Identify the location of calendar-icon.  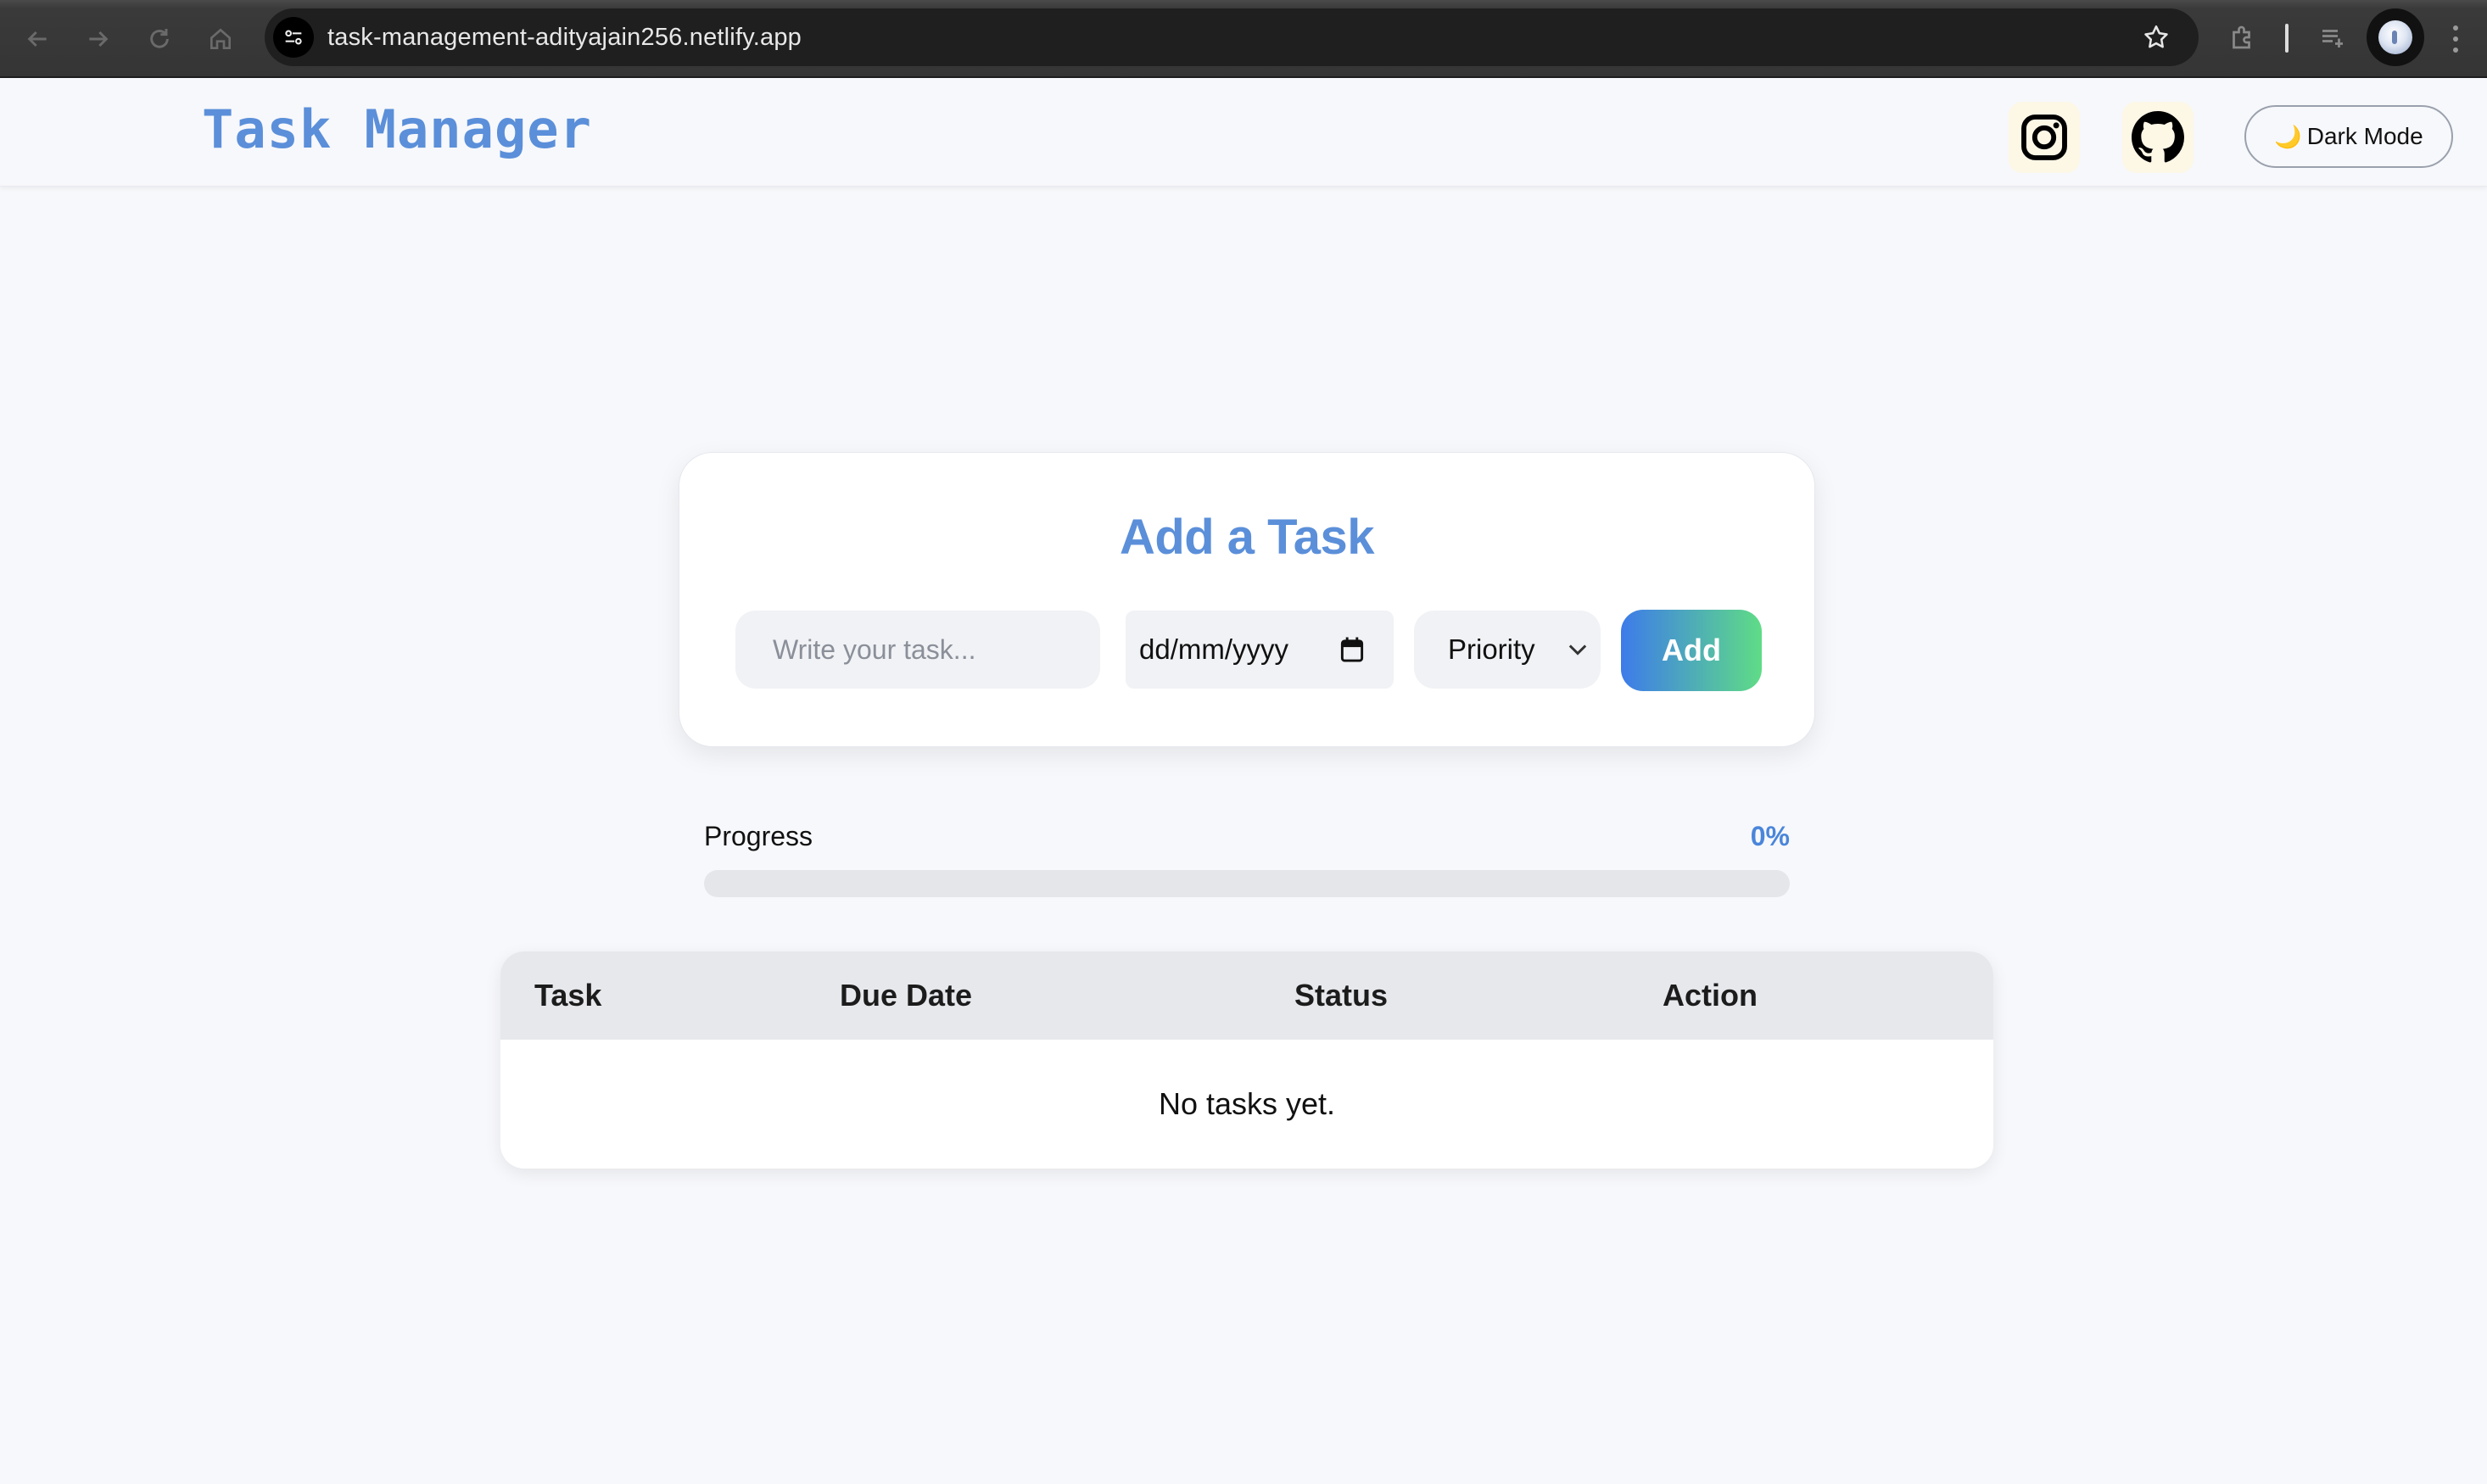
(1352, 649).